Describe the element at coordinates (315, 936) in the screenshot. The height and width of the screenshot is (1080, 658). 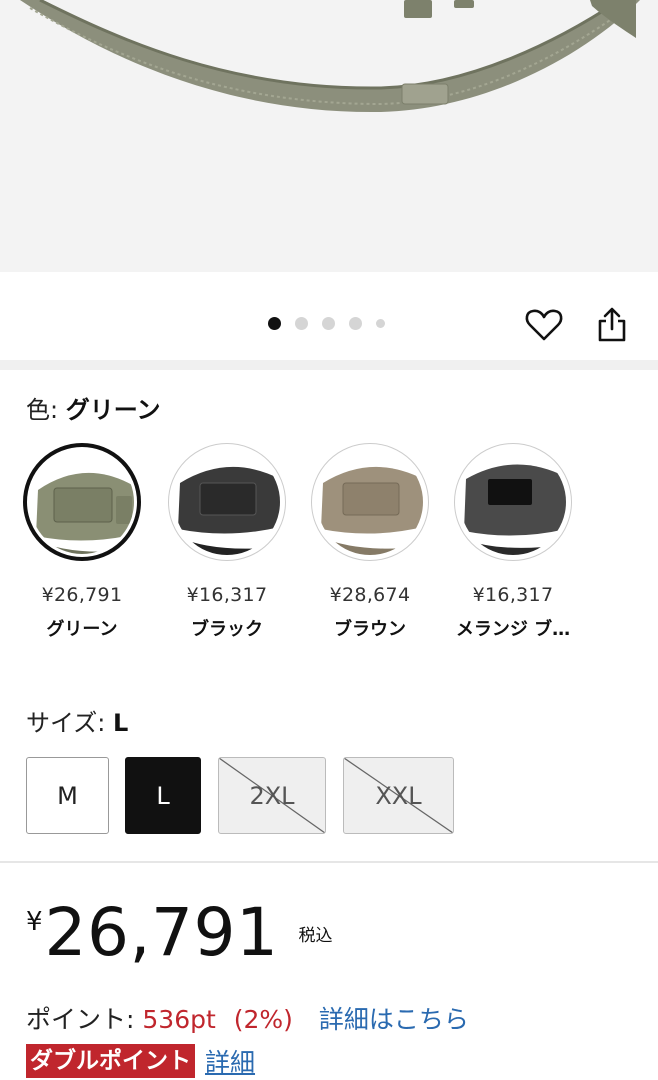
I see `tax-note: 税込` at that location.